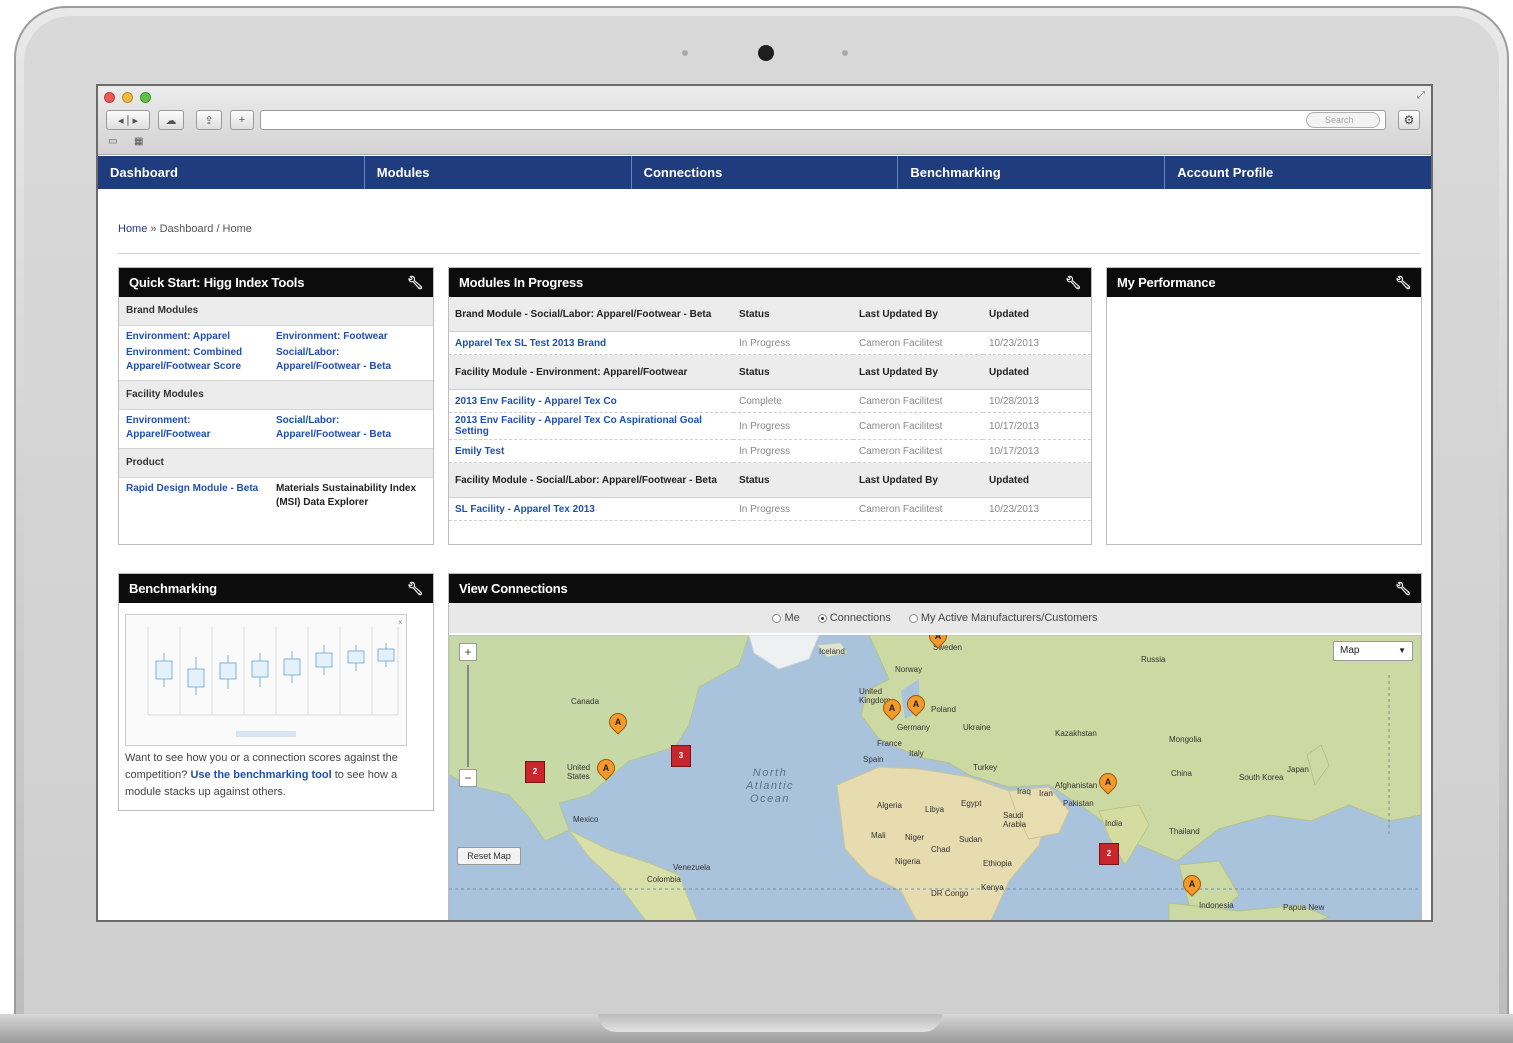 The height and width of the screenshot is (1043, 1513). Describe the element at coordinates (918, 480) in the screenshot. I see `column-last-updated-by: Last Updated By` at that location.